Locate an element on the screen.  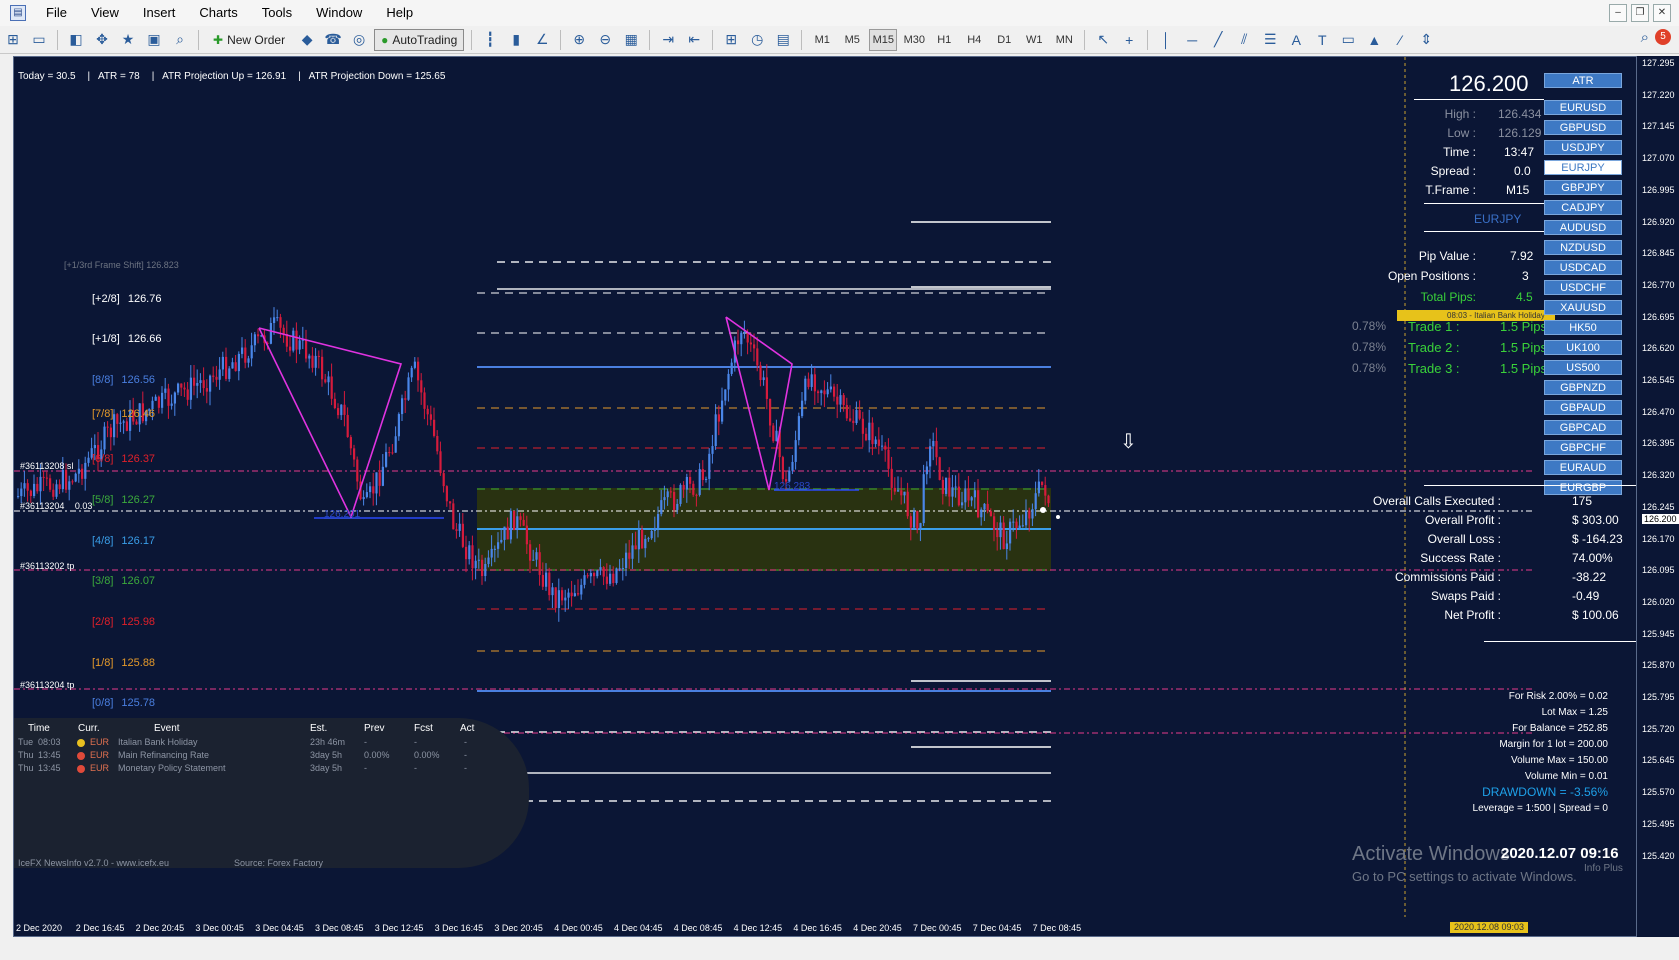
pair-button-eurgbp: EURGBP is located at coordinates (1583, 487).